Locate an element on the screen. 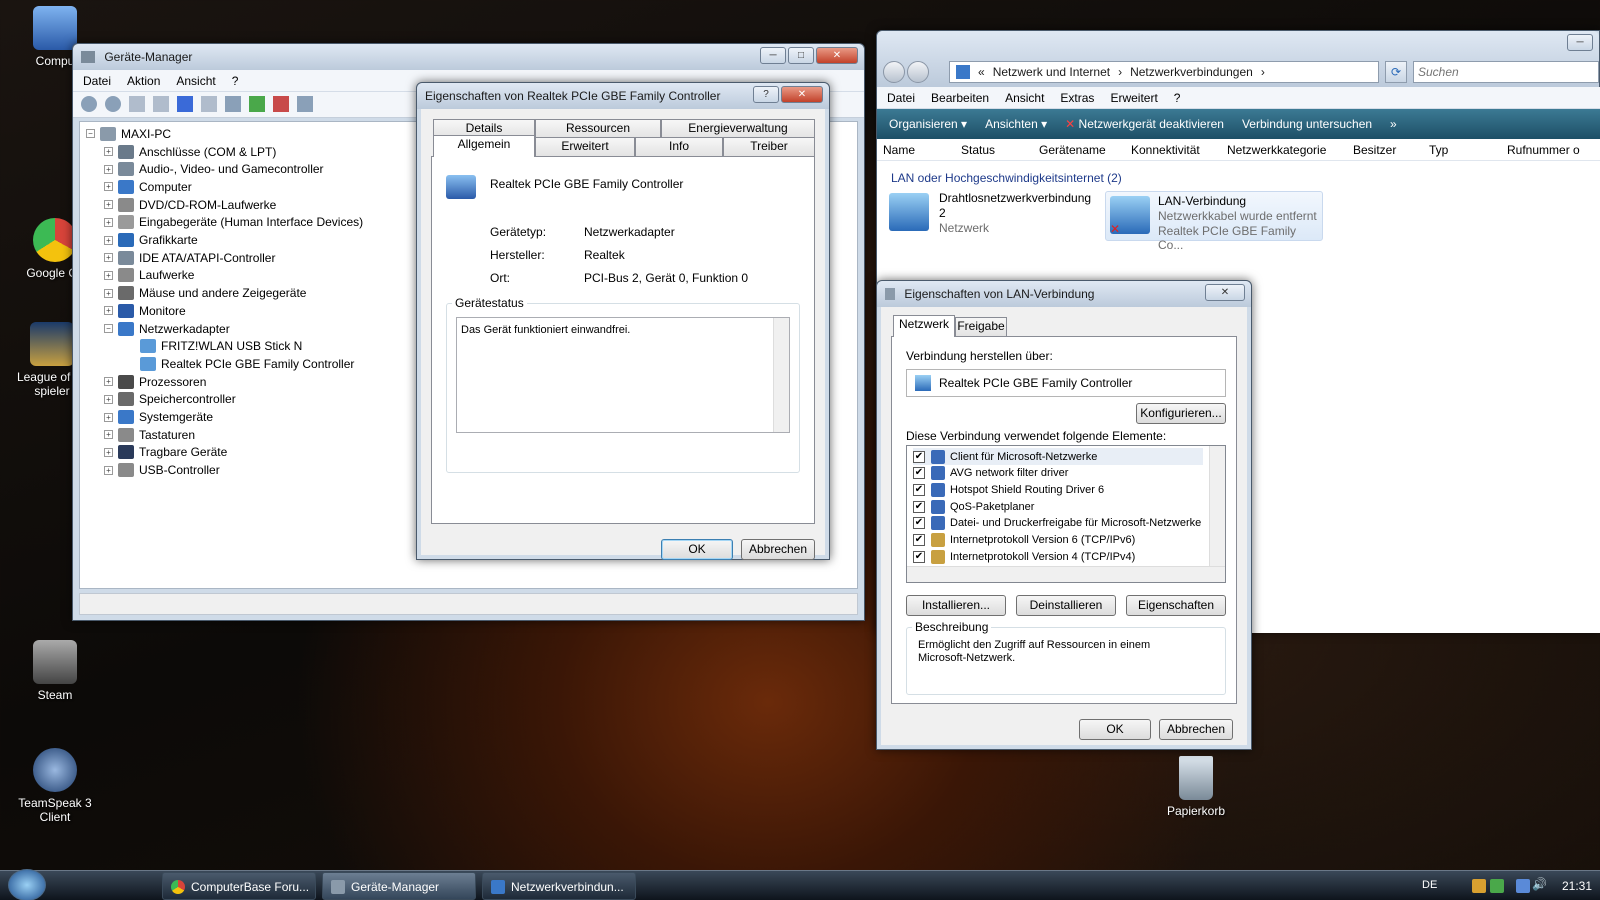 The image size is (1600, 900). update-driver-icon is located at coordinates (257, 104).